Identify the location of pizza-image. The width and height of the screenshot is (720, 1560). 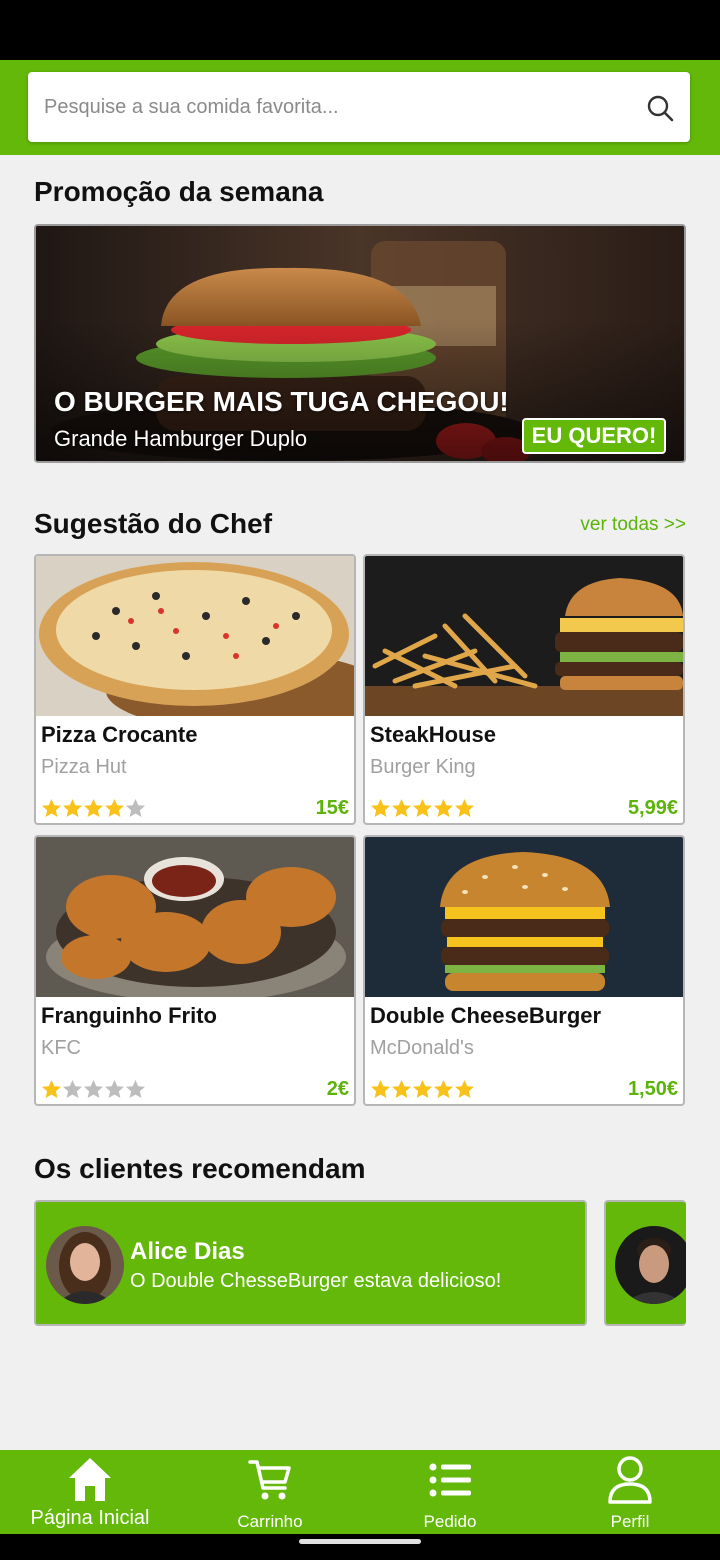
(195, 636).